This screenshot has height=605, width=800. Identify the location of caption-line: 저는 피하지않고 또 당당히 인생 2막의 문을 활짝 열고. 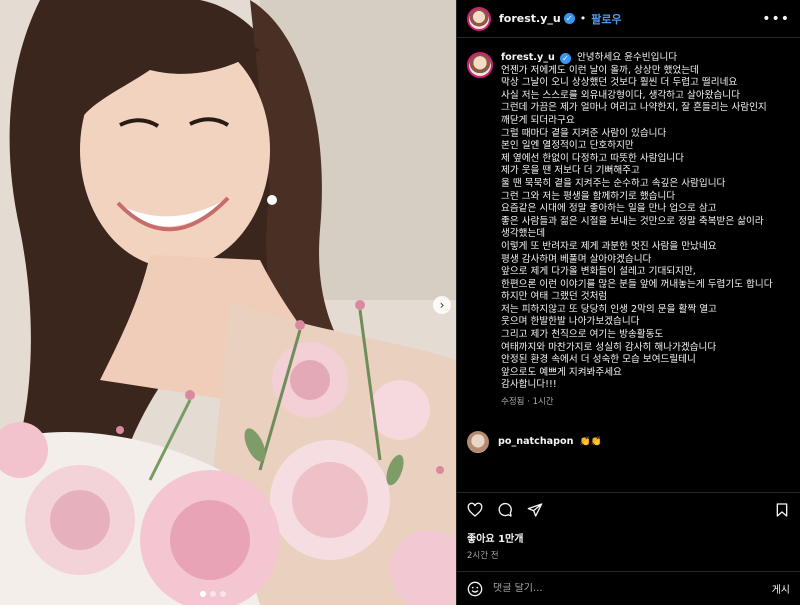
(609, 309).